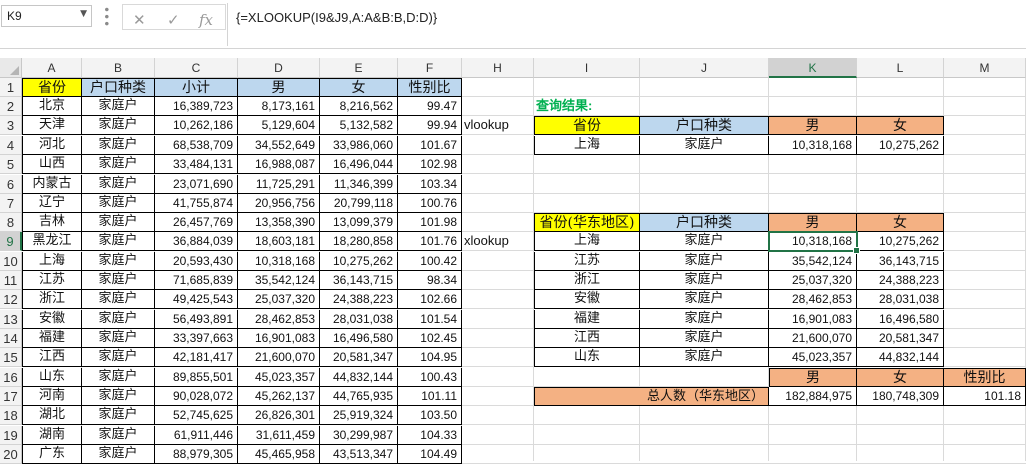  I want to click on main-table-cell: 8,216,562, so click(359, 107).